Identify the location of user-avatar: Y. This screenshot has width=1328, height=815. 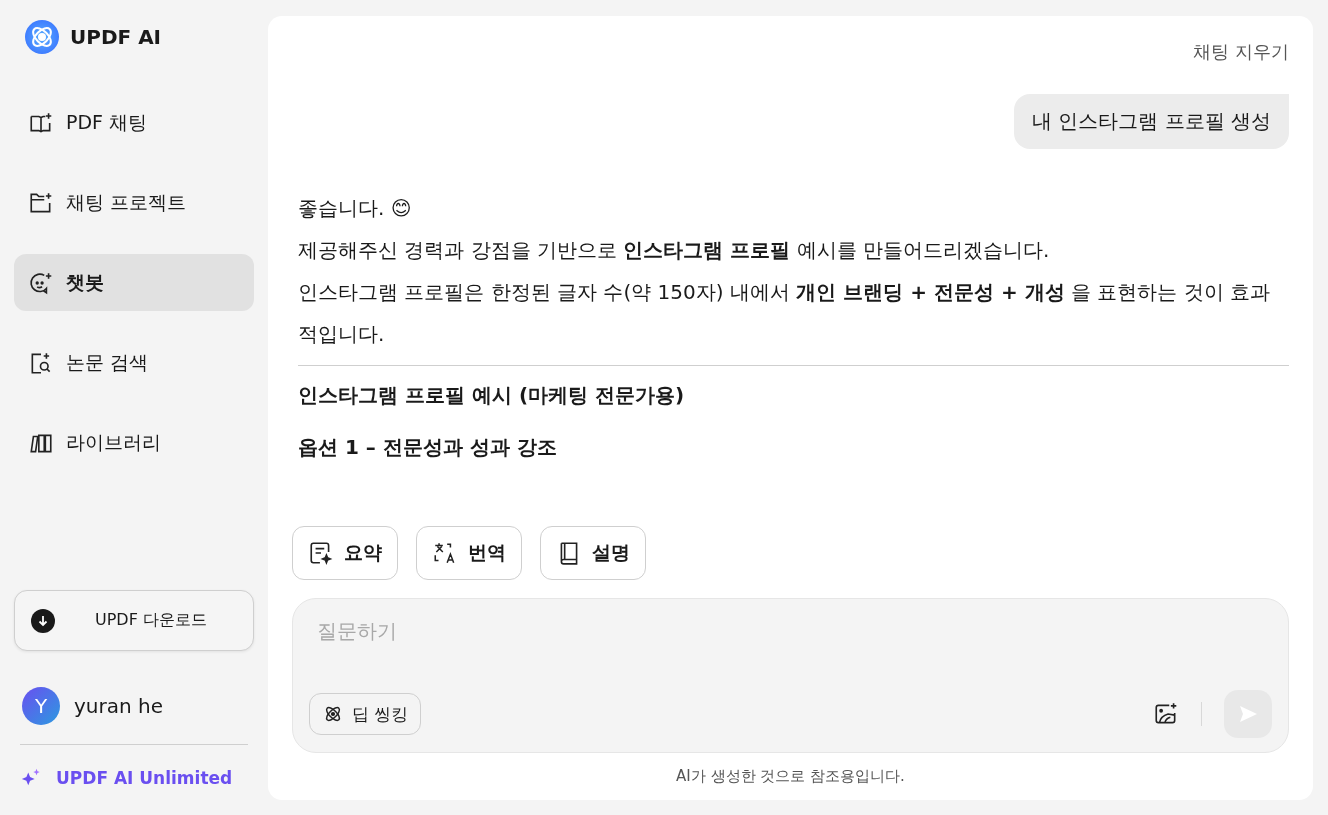
(41, 706).